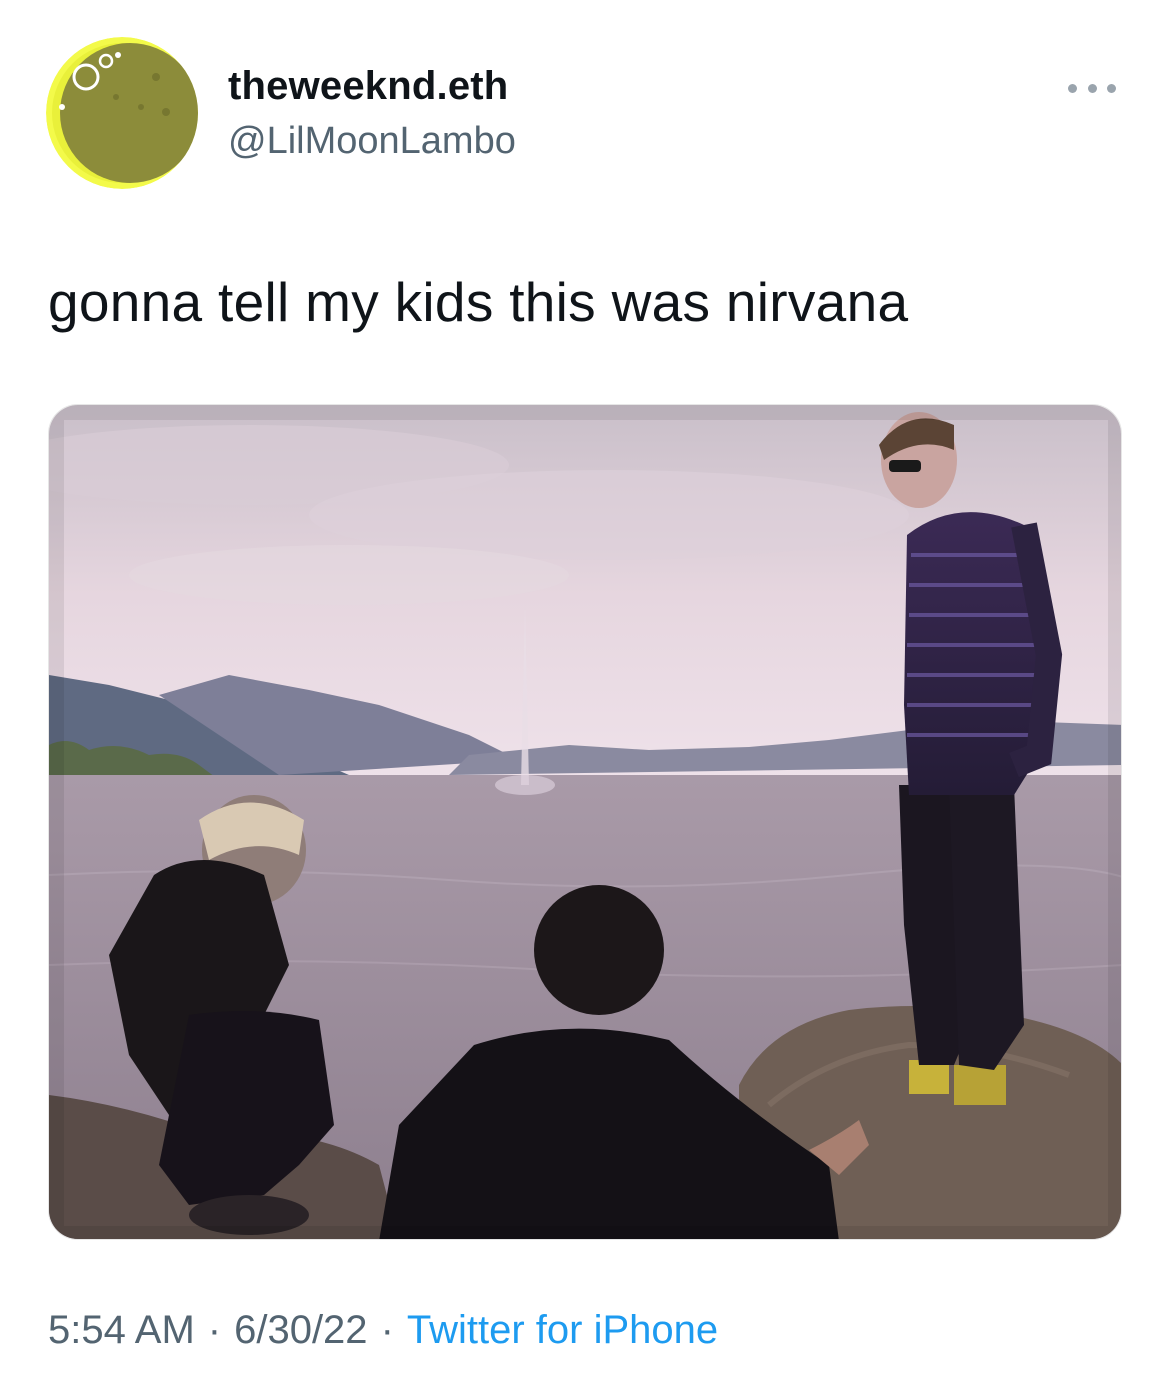 The height and width of the screenshot is (1390, 1170). I want to click on tweet-date: 6/30/22, so click(300, 1330).